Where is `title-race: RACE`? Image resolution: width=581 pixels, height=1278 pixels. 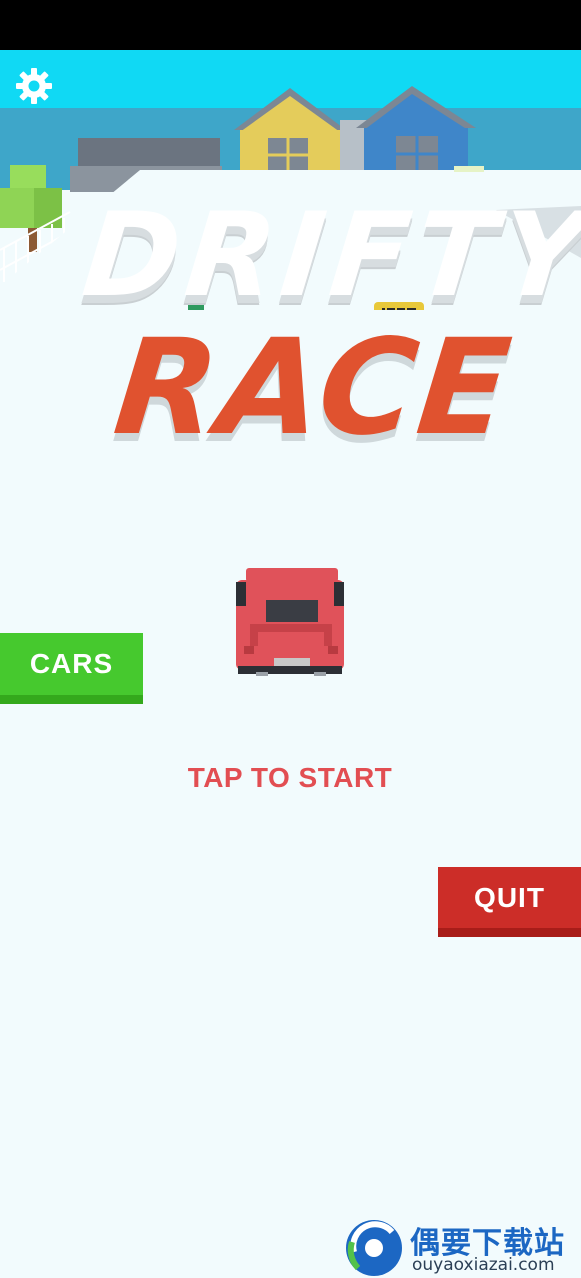
title-race: RACE is located at coordinates (313, 388).